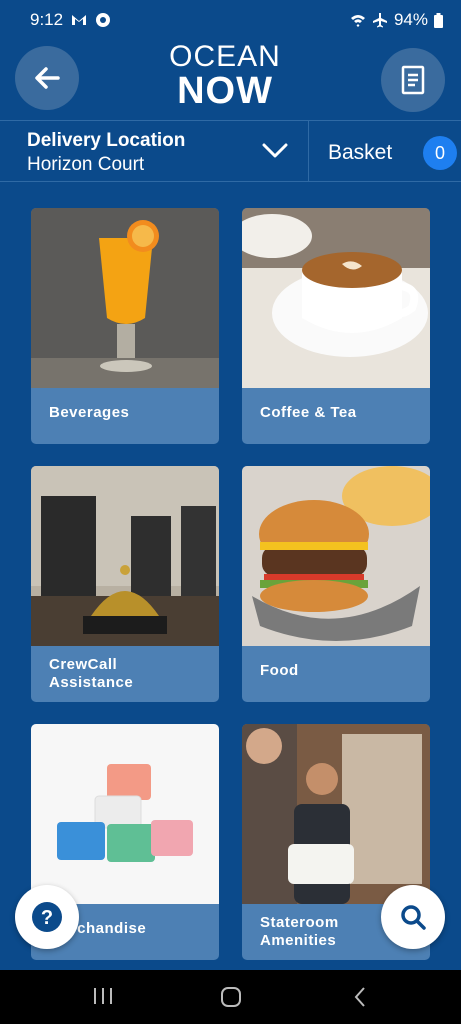 The width and height of the screenshot is (461, 1024). Describe the element at coordinates (106, 140) in the screenshot. I see `delivery-location-label: Delivery Location` at that location.